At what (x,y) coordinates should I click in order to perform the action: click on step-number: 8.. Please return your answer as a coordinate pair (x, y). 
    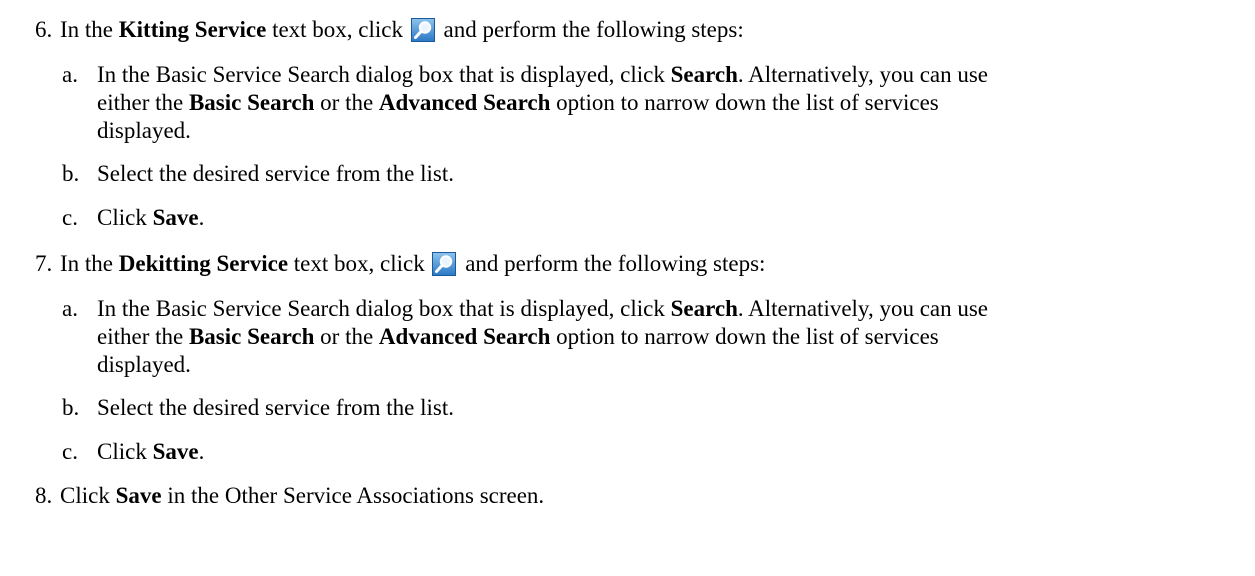
    Looking at the image, I should click on (44, 495).